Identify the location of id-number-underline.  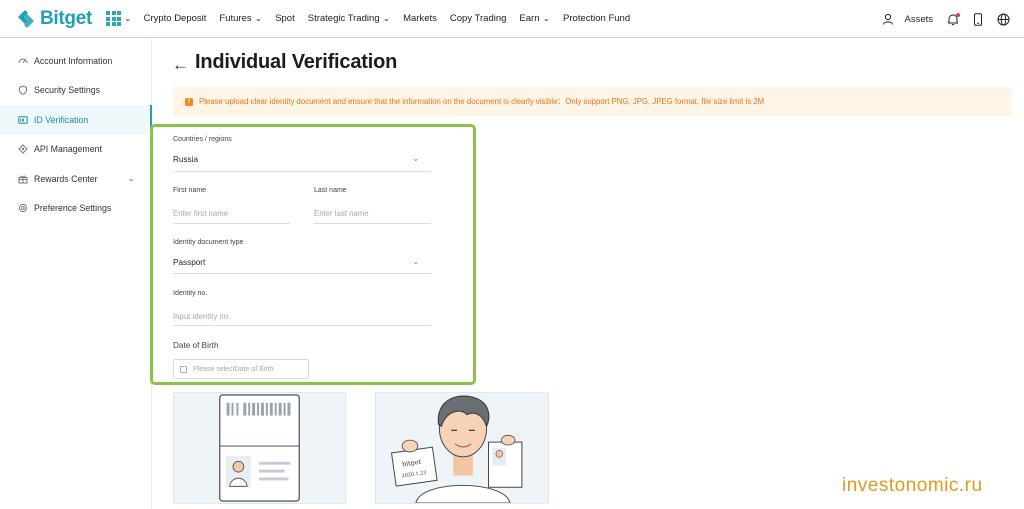
(302, 325).